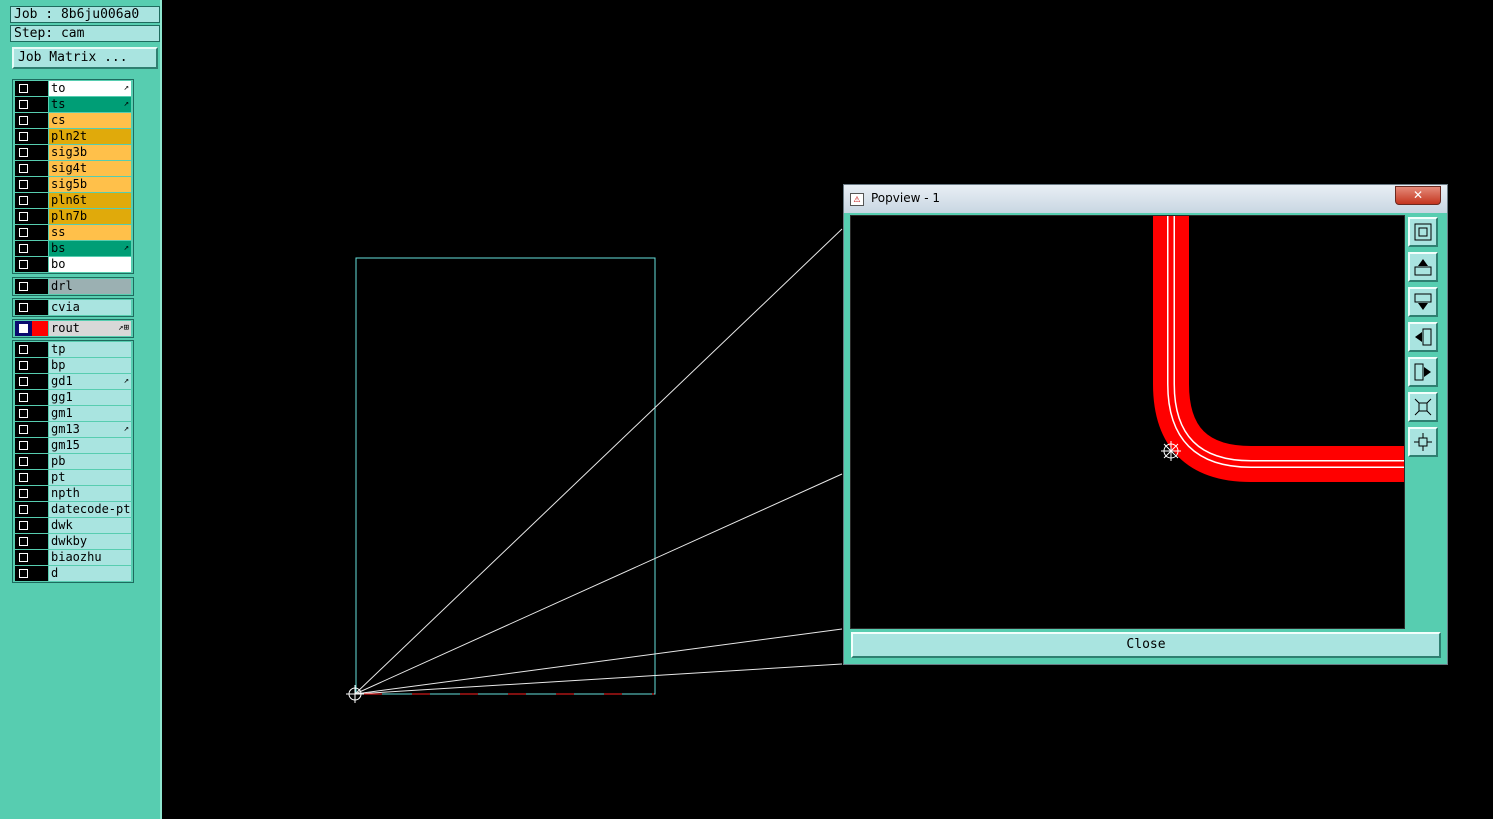 This screenshot has height=819, width=1493. What do you see at coordinates (73, 308) in the screenshot?
I see `layer-row-cvia: cvia` at bounding box center [73, 308].